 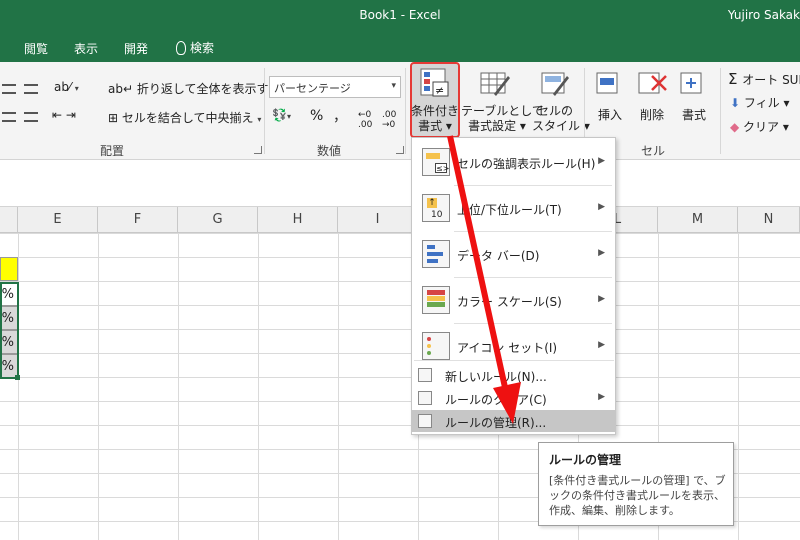 I want to click on tooltip-title: ルールの管理, so click(x=585, y=460).